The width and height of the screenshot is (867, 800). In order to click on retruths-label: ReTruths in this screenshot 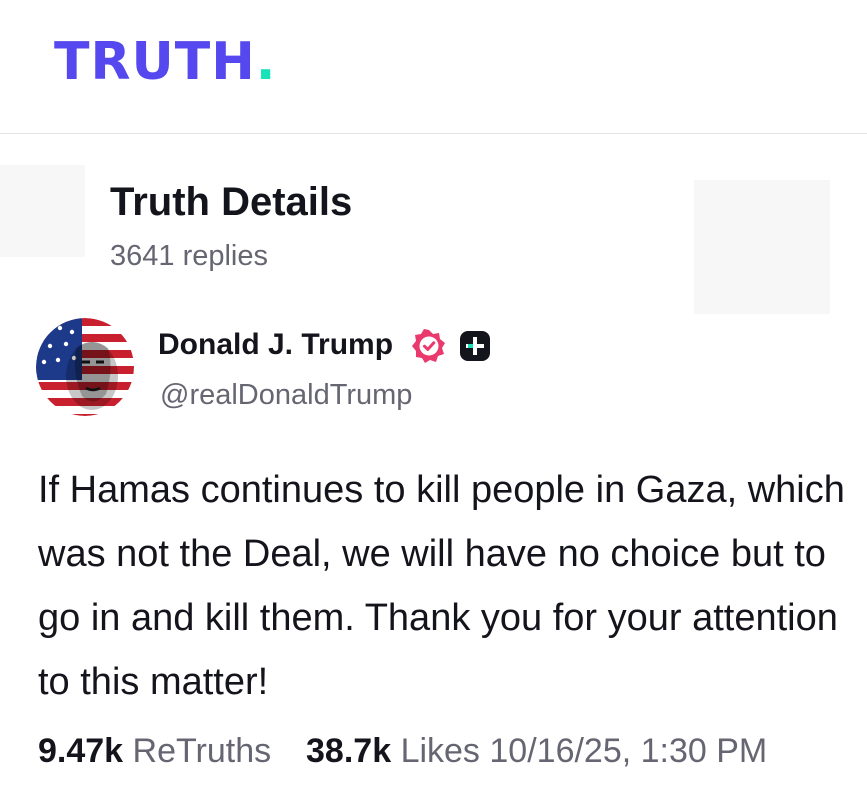, I will do `click(202, 751)`.